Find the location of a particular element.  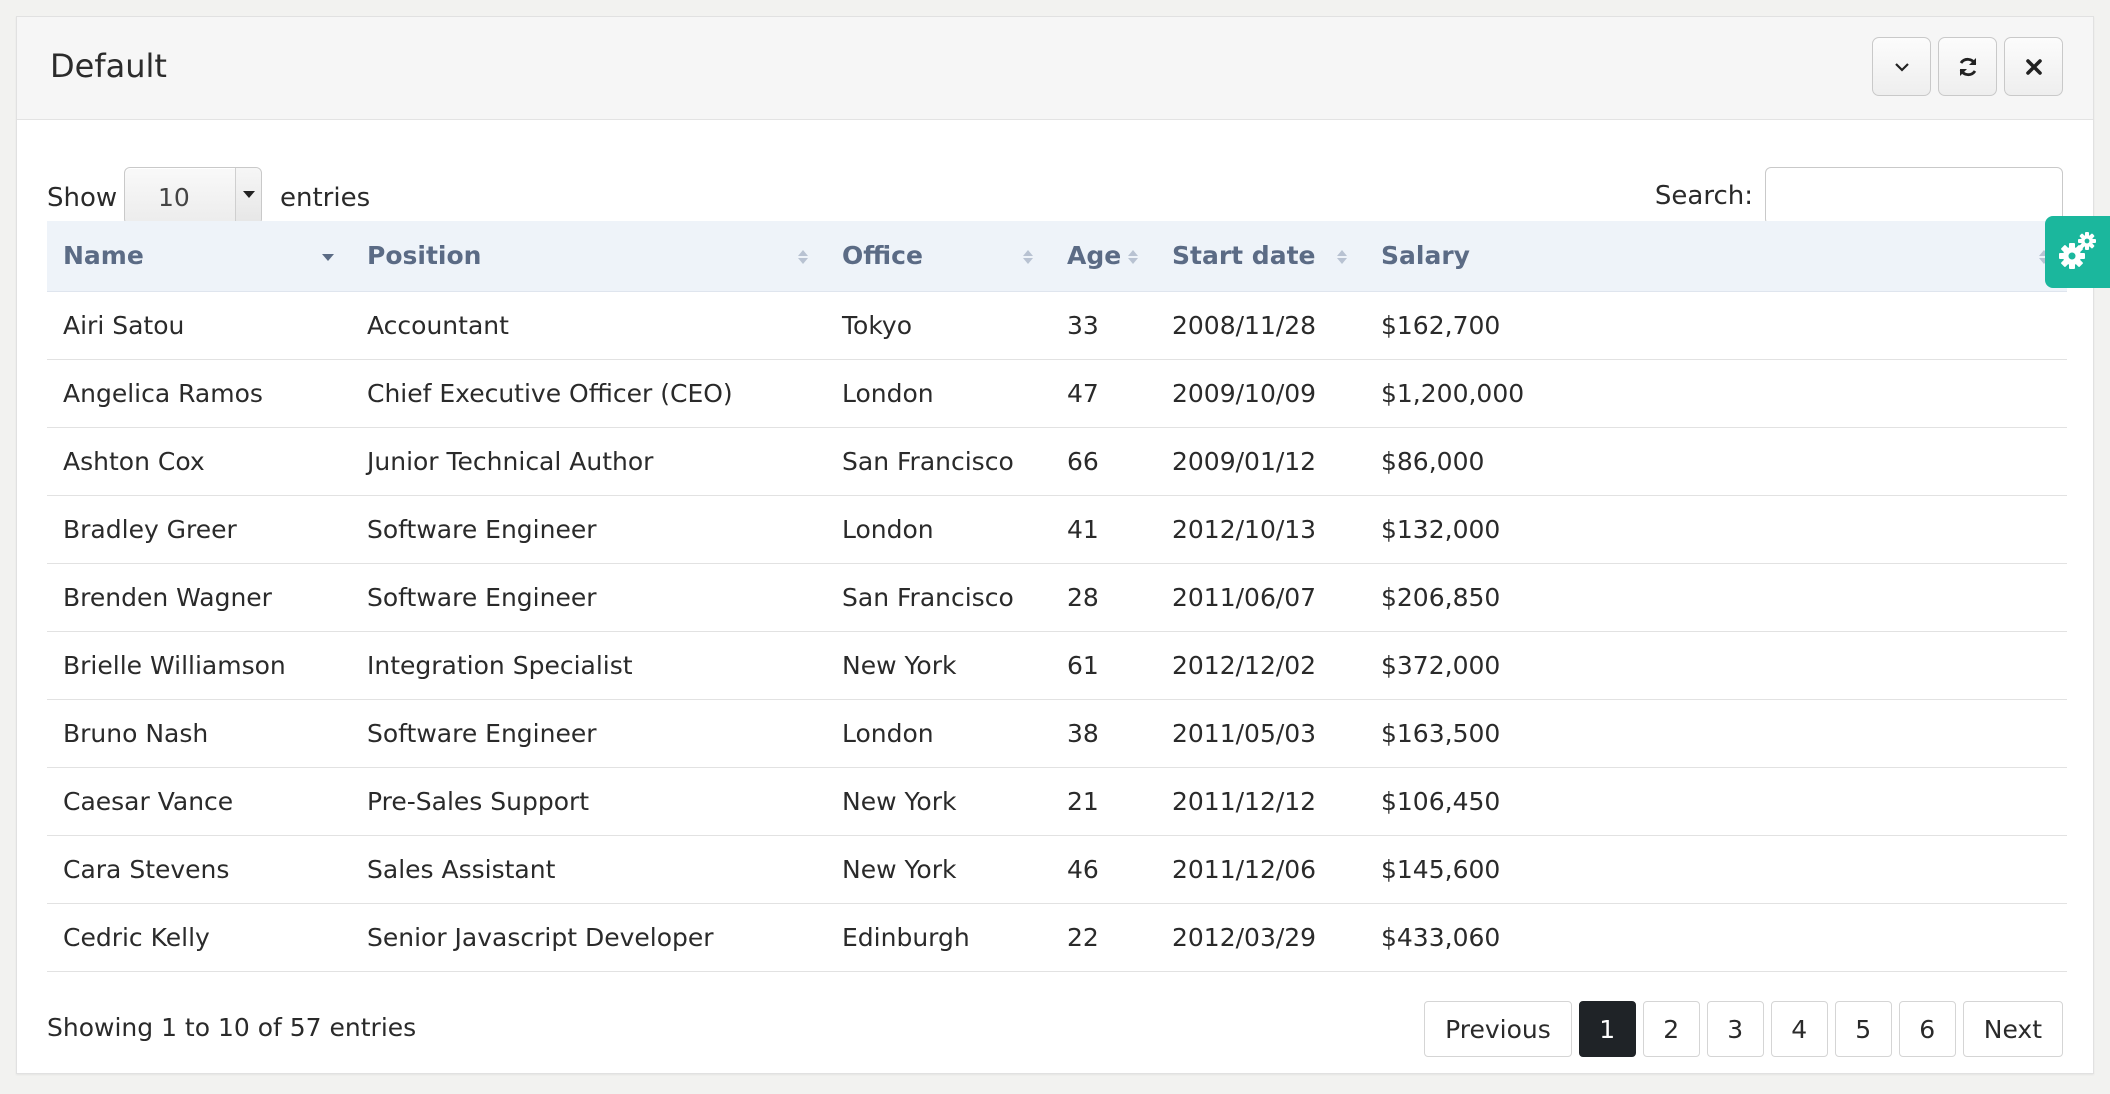

cell-start-date: 2011/06/07 is located at coordinates (1260, 597).